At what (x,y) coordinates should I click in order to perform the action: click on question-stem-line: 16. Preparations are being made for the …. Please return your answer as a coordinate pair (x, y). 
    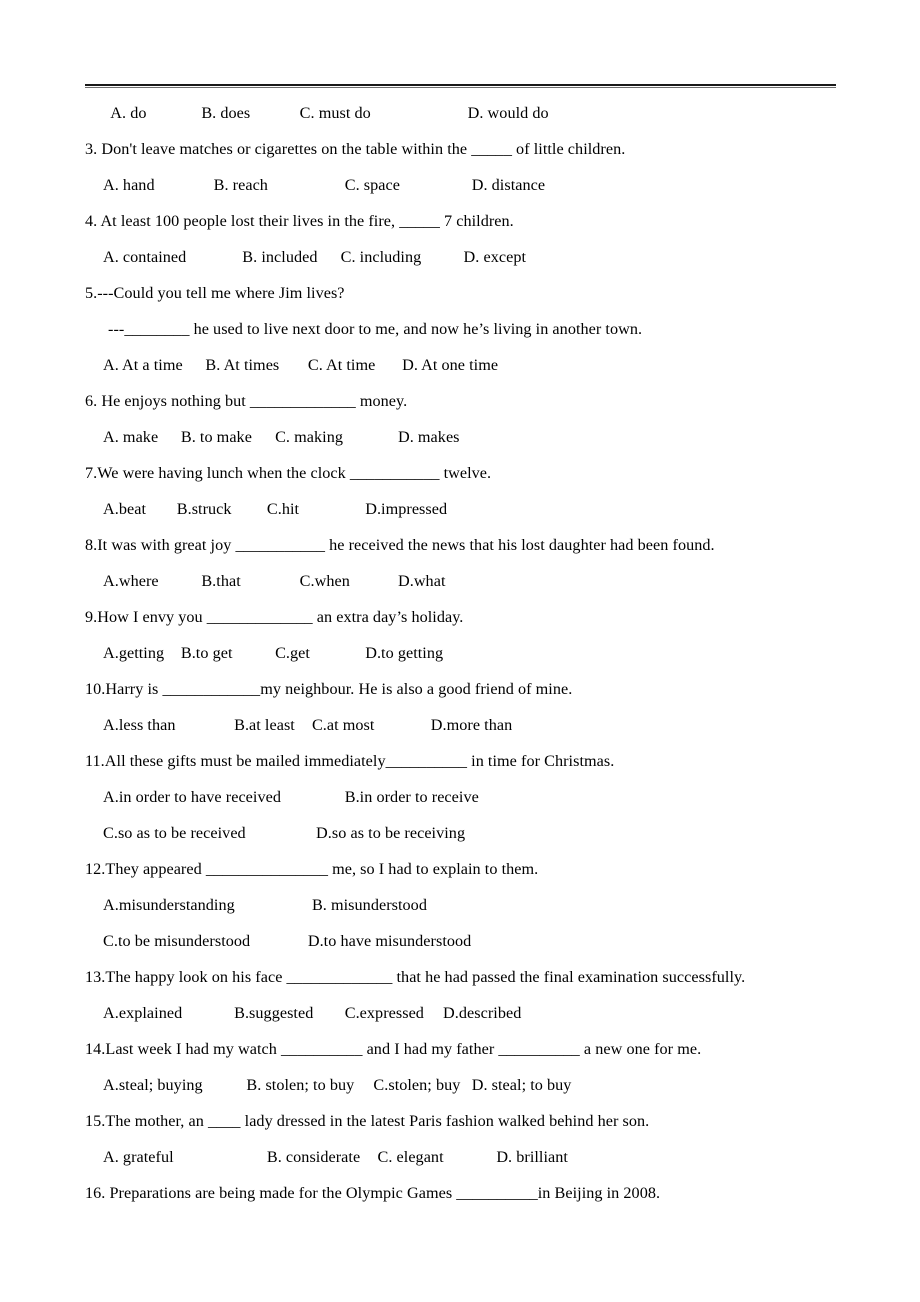
    Looking at the image, I should click on (373, 1193).